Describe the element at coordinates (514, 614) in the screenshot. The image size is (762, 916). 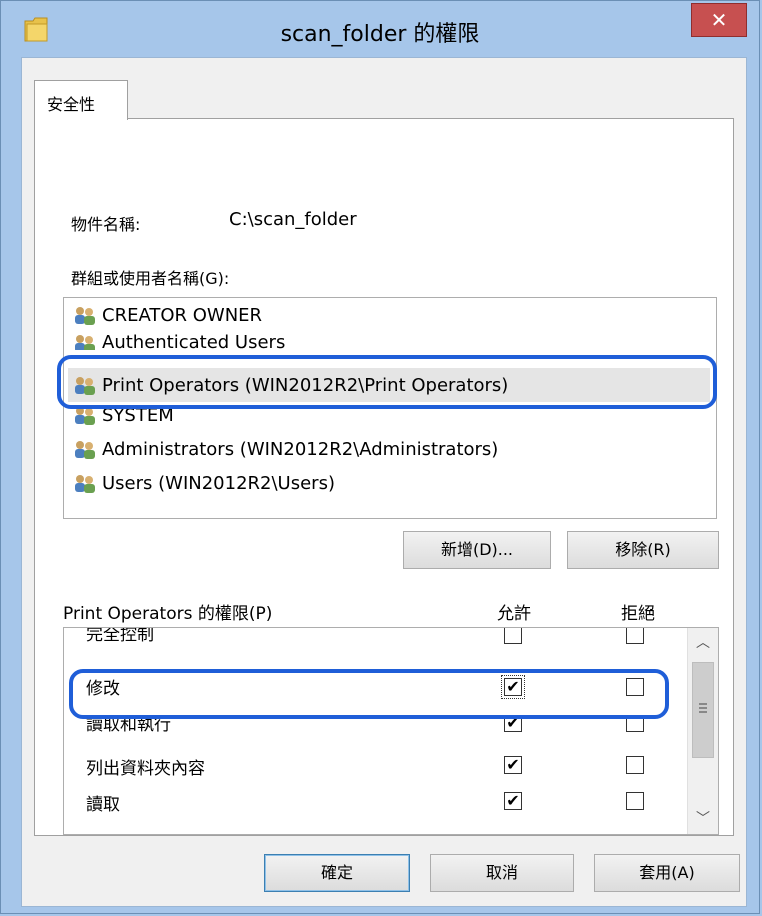
I see `allow-column-header: 允許` at that location.